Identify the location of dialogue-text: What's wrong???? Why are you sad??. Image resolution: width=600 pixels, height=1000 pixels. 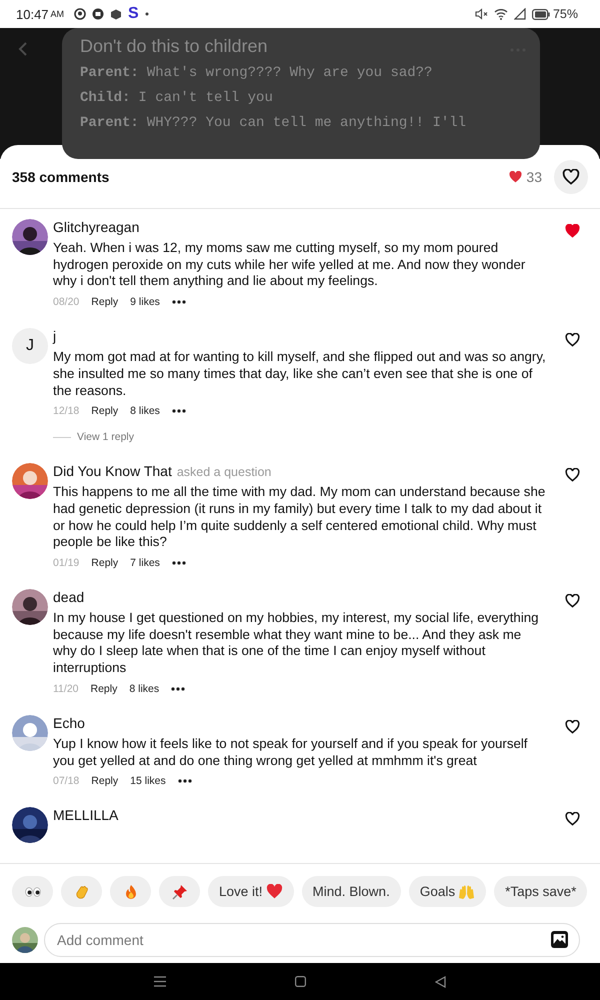
(289, 73).